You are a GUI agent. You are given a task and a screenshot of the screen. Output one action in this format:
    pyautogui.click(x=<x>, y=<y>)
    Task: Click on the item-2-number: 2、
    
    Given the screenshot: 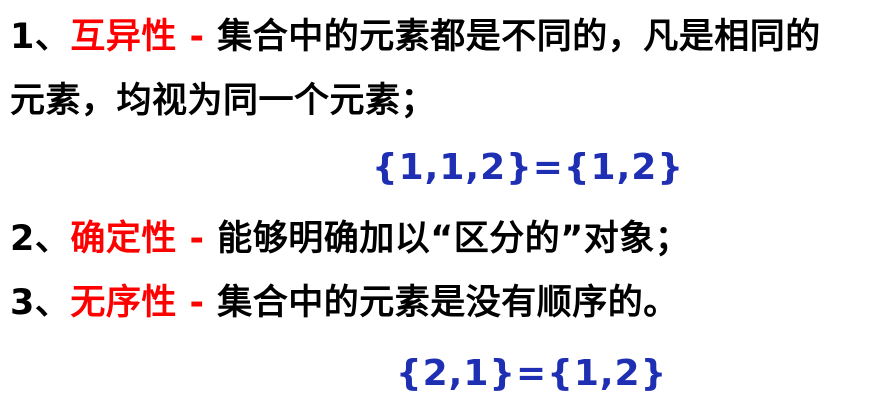 What is the action you would take?
    pyautogui.click(x=40, y=239)
    